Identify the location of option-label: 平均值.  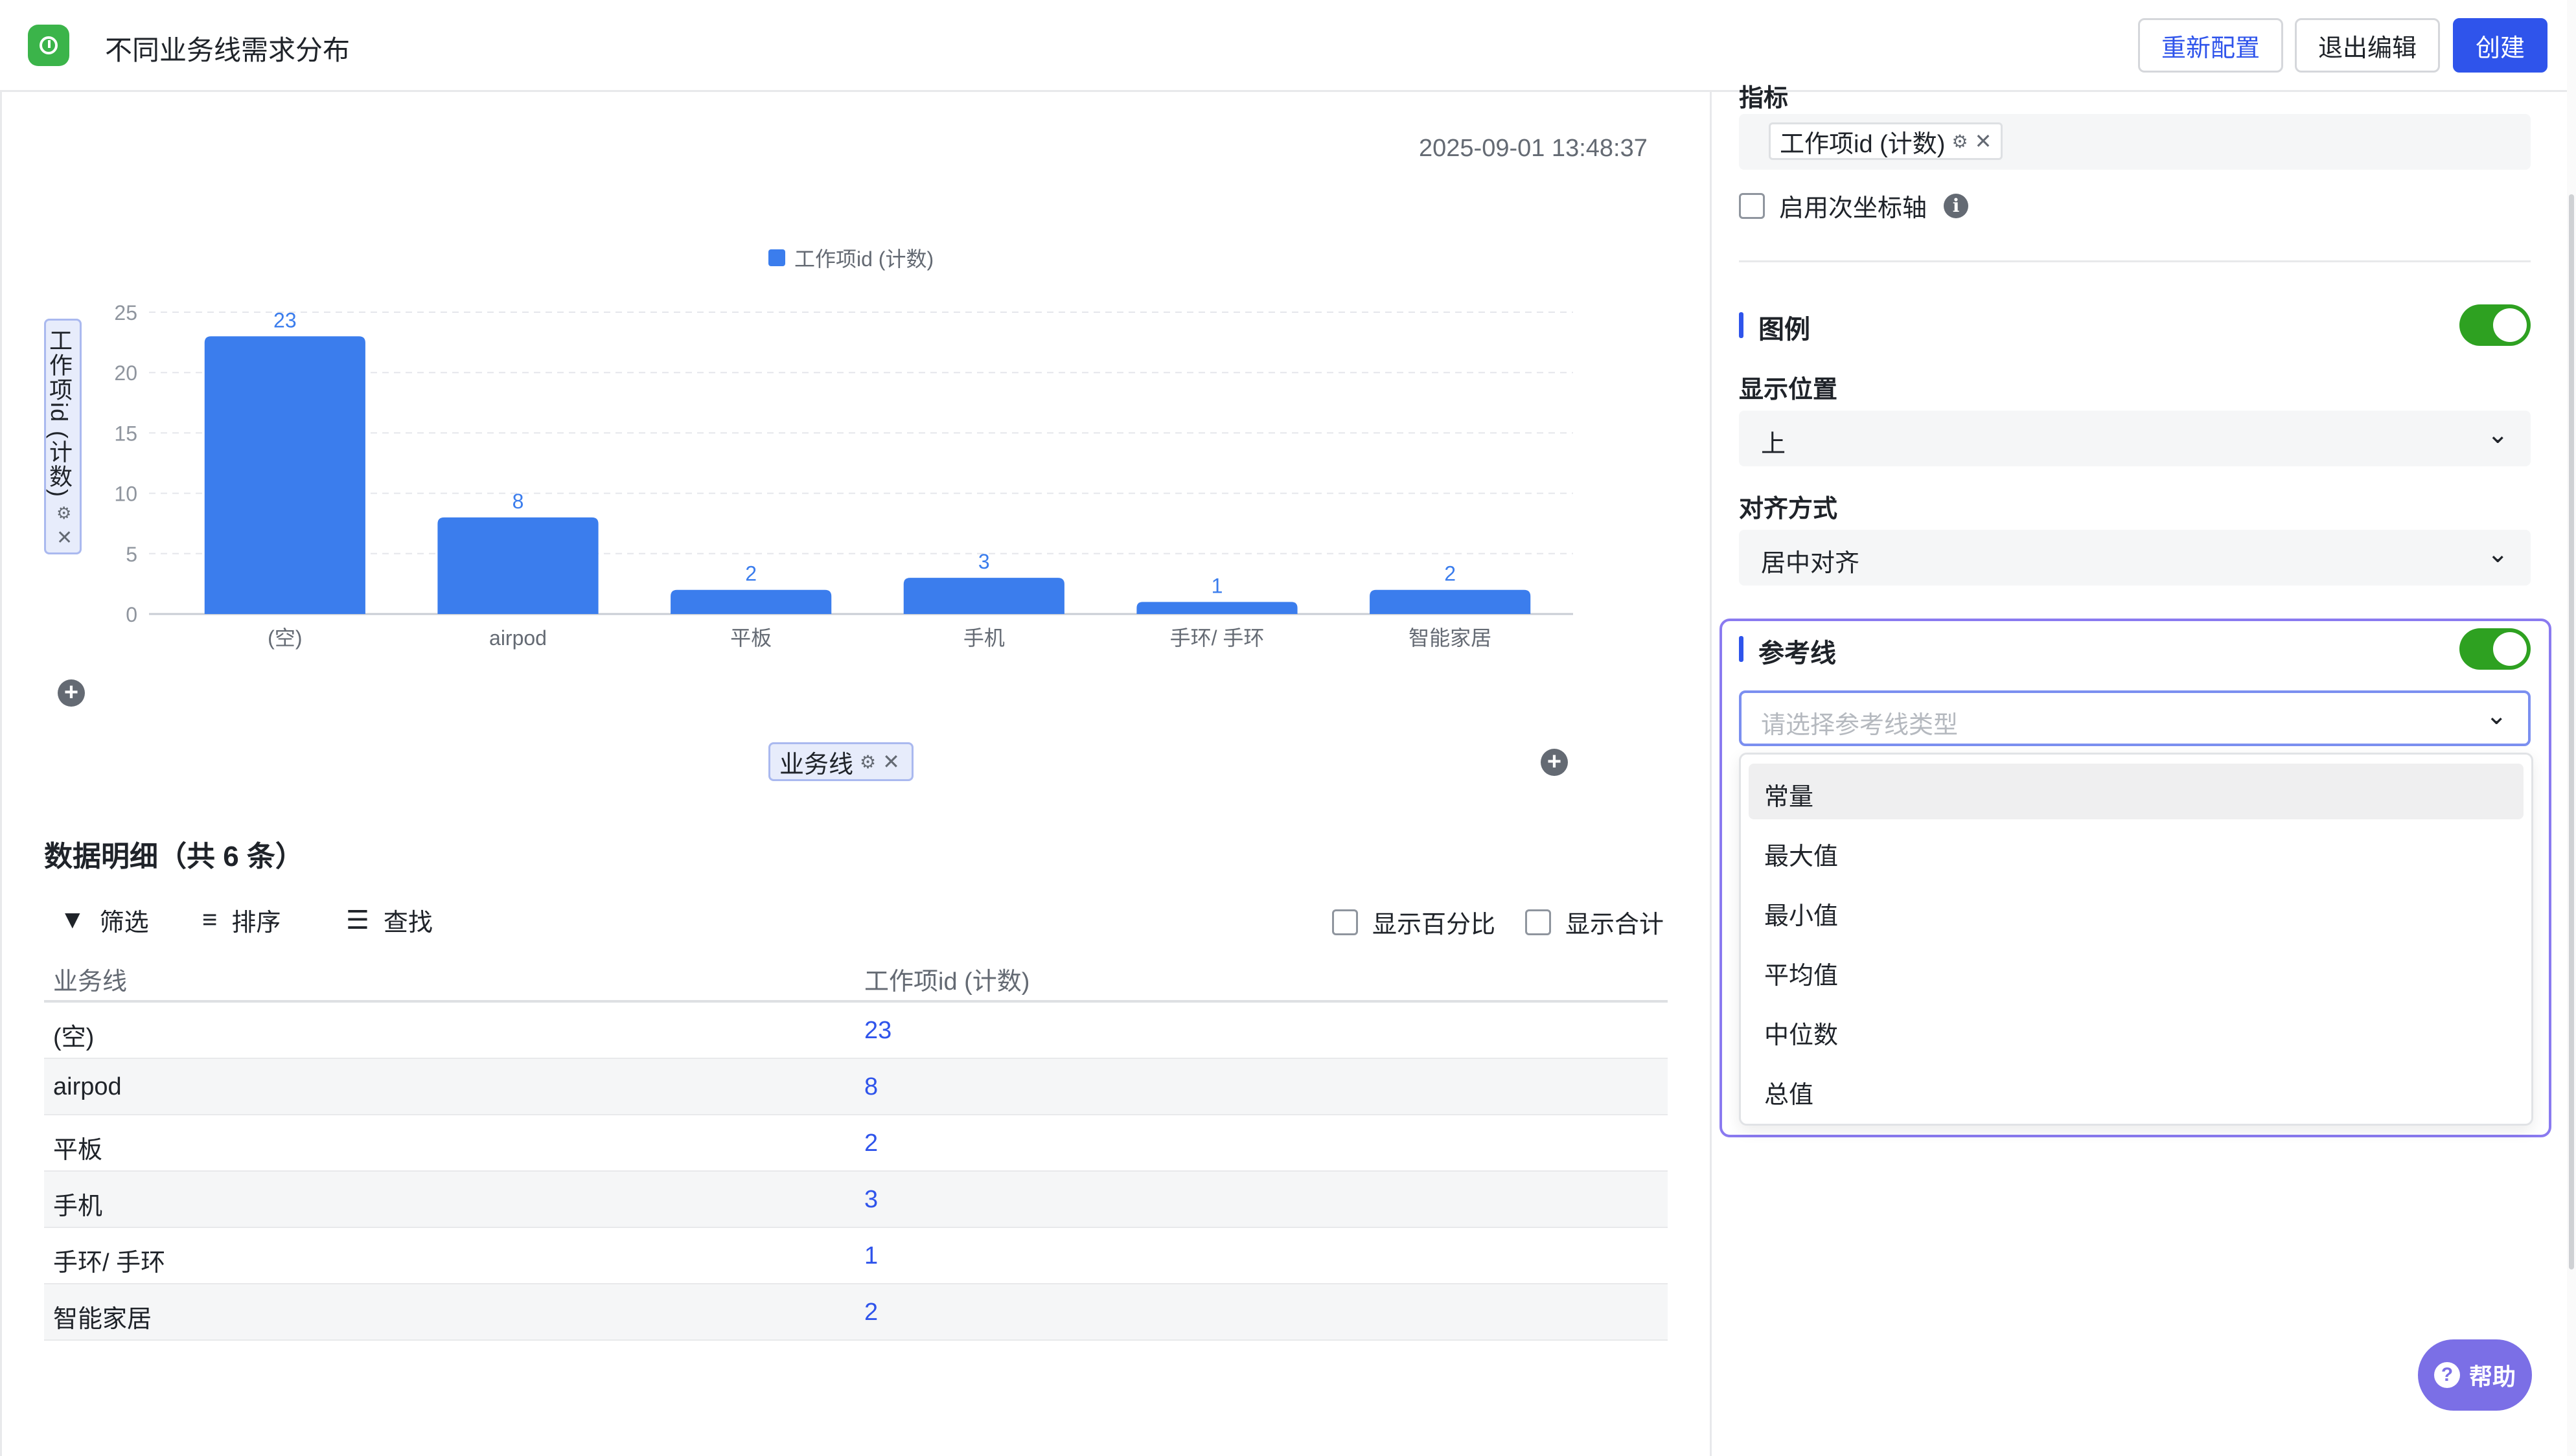
(1801, 976).